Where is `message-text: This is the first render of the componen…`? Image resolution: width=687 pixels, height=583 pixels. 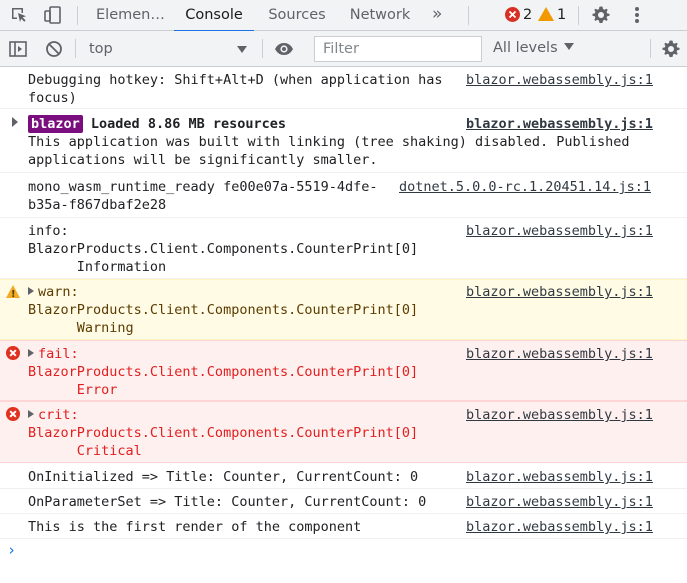 message-text: This is the first render of the componen… is located at coordinates (195, 527).